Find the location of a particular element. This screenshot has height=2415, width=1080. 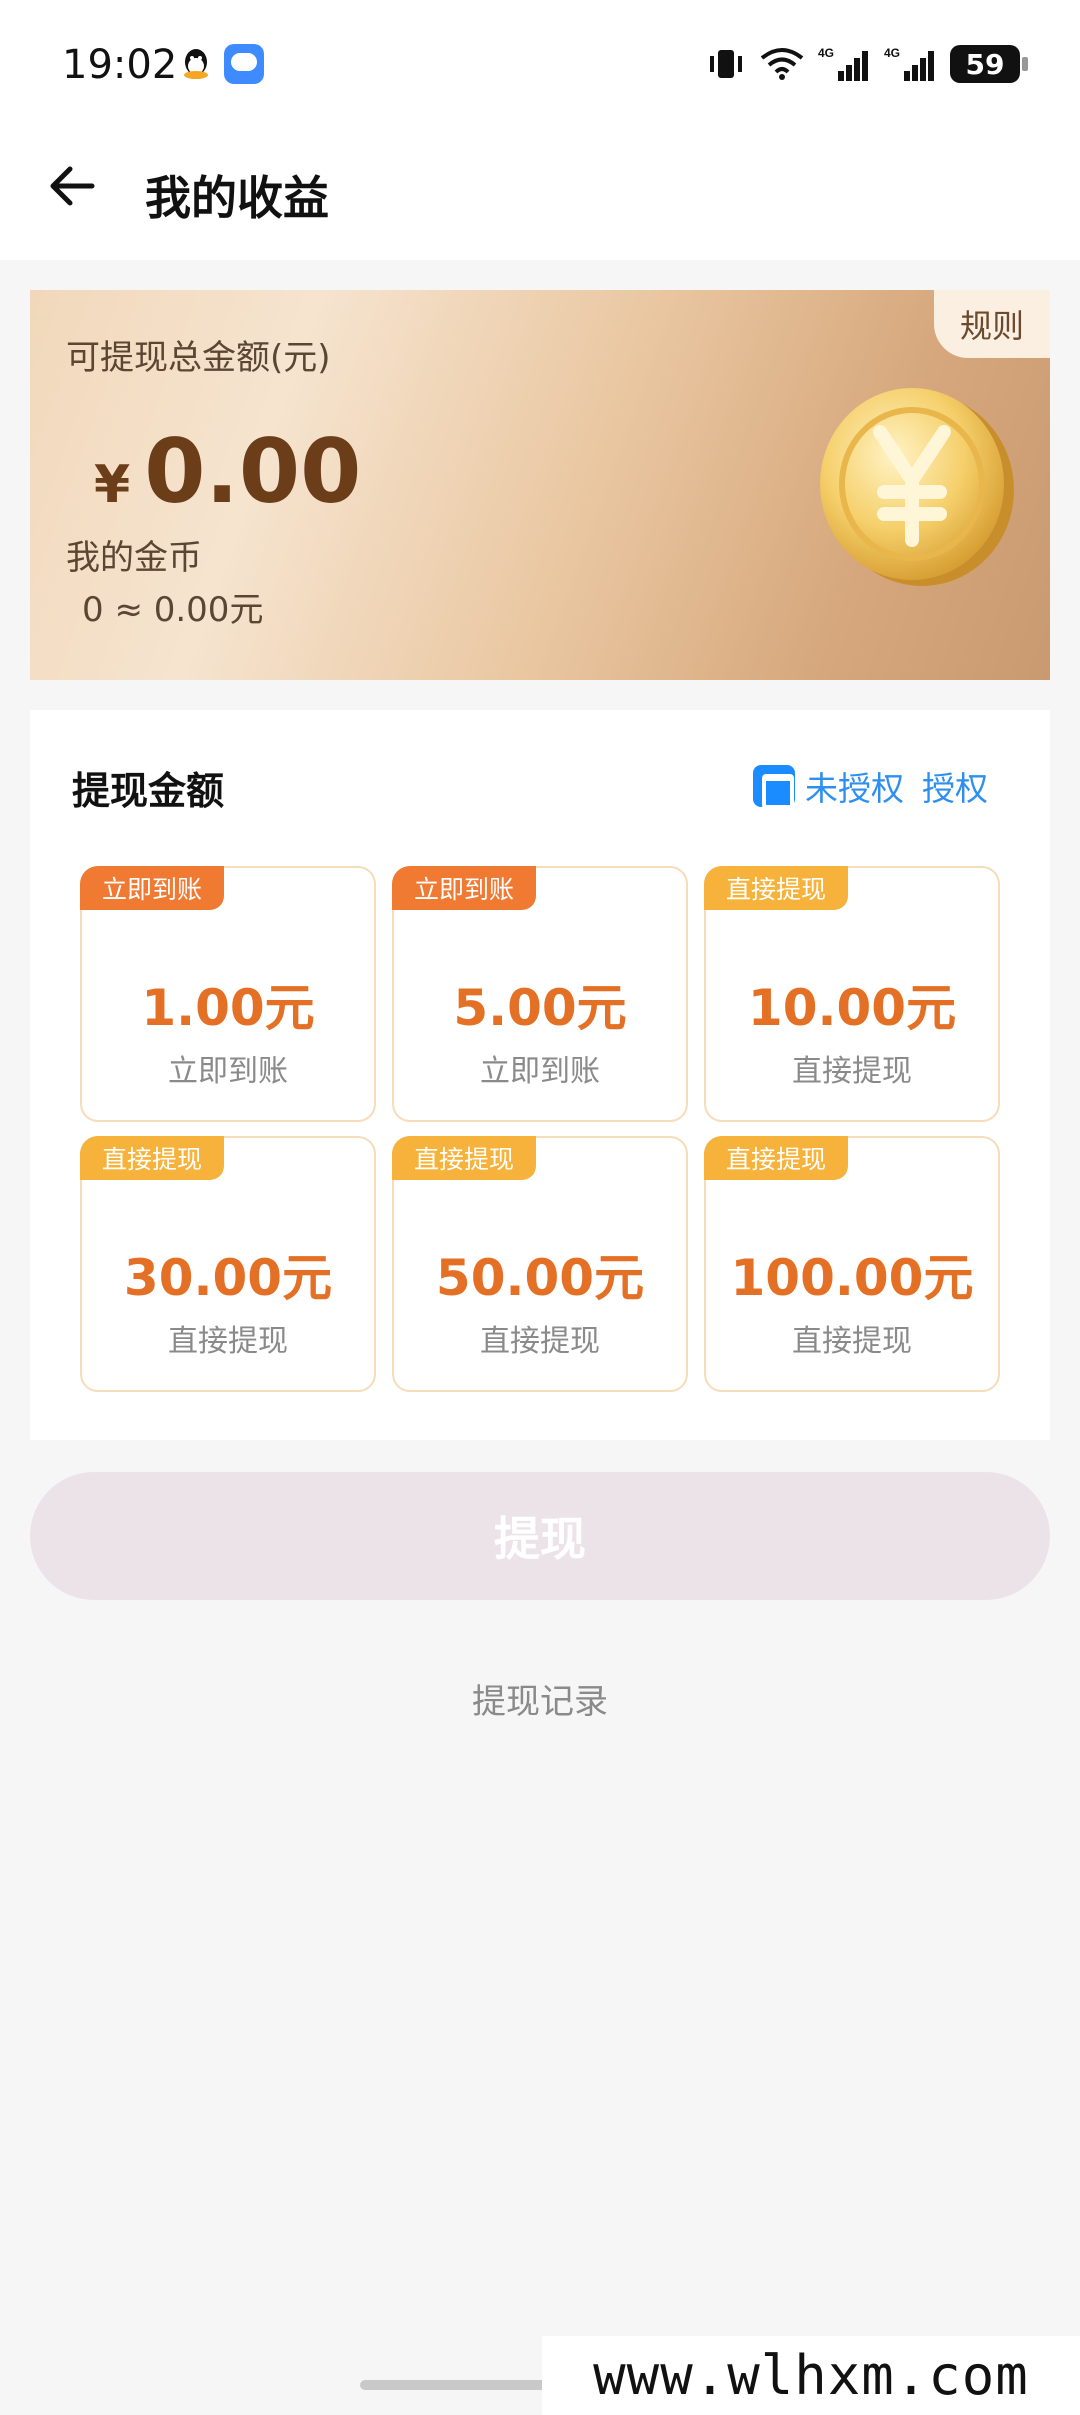

withdraw-option: 立即到账 1.00元 立即到账 is located at coordinates (228, 994).